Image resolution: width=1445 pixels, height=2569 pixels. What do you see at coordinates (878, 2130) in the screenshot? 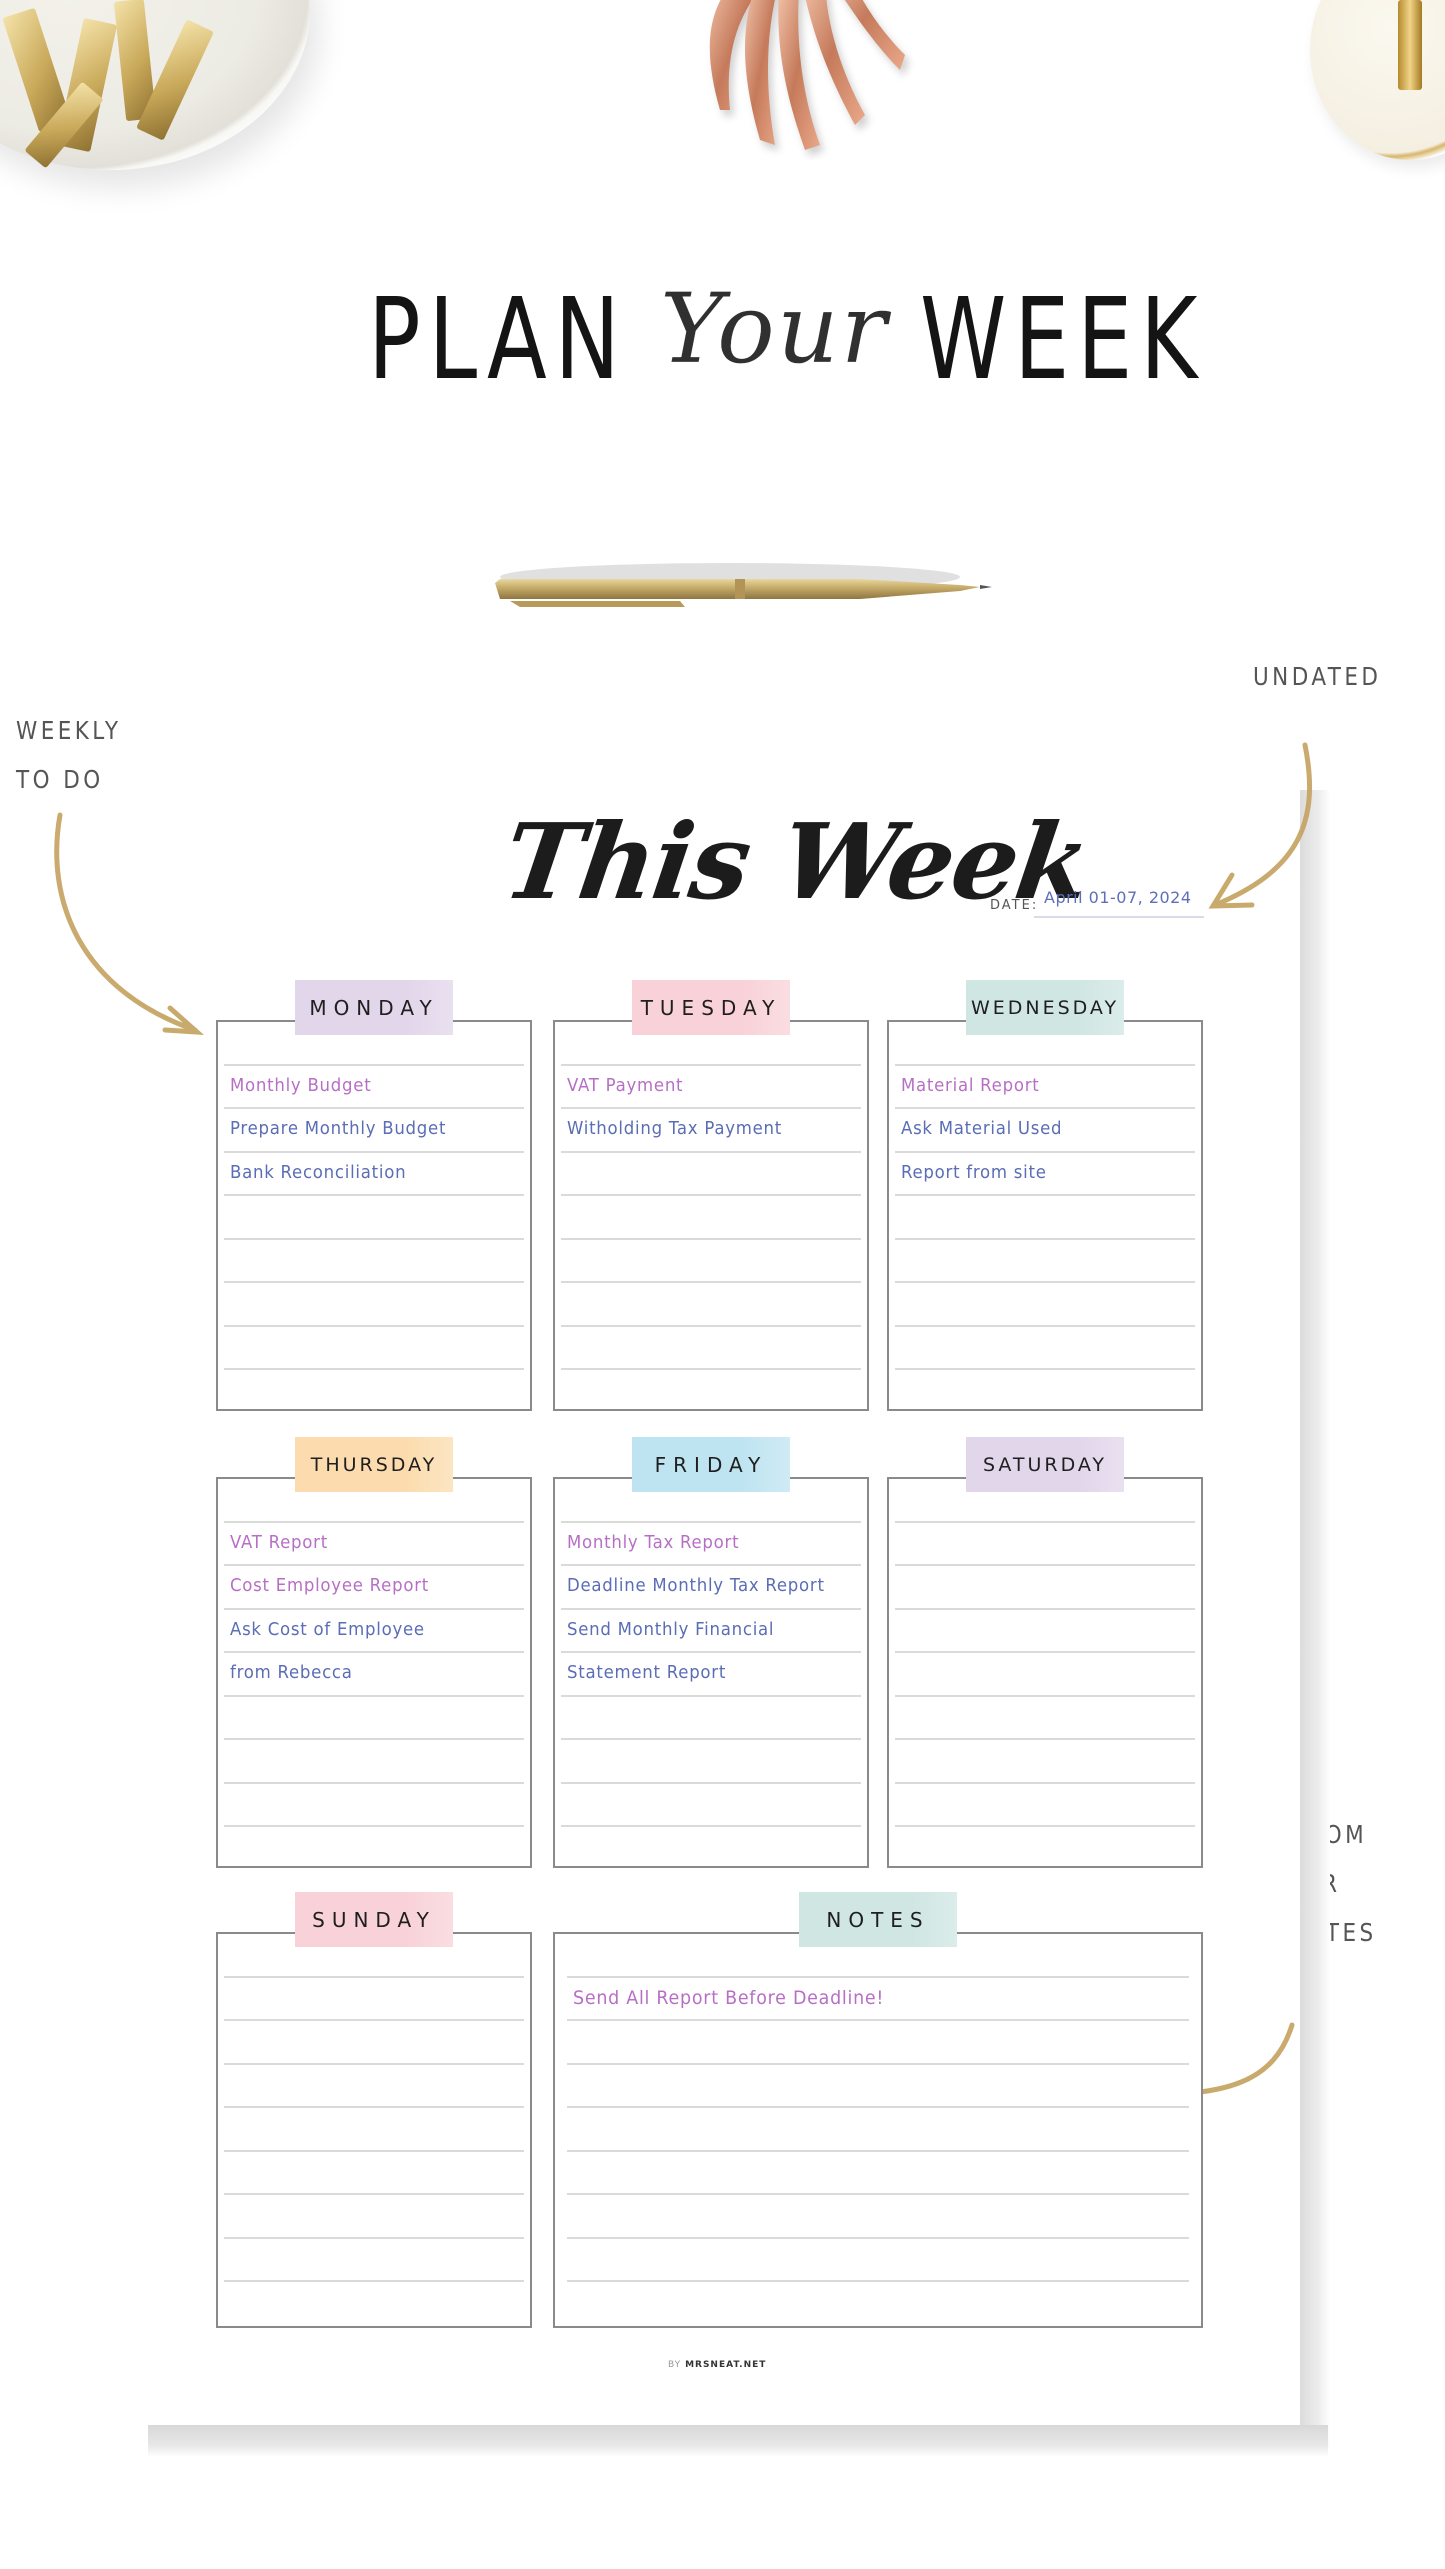
I see `notes-box: Send All Report Before Deadline!` at bounding box center [878, 2130].